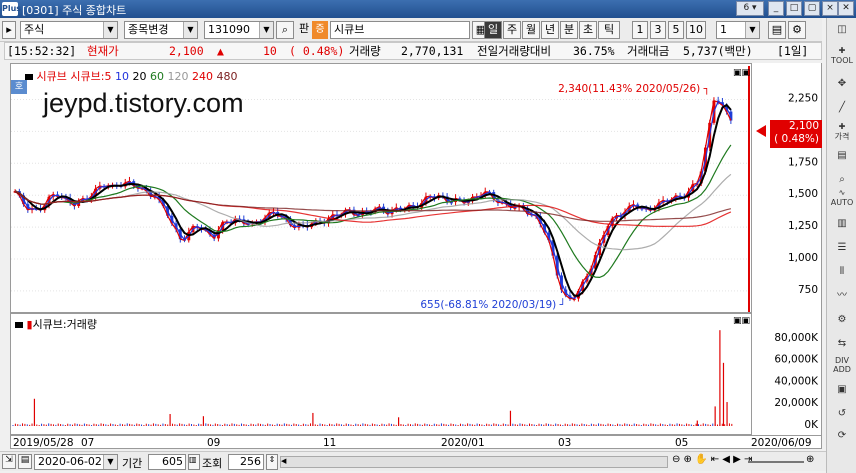 The width and height of the screenshot is (856, 473). What do you see at coordinates (412, 442) in the screenshot?
I see `x-axis-ticks: 2019/05/28 07 09 11 2020/01 03 05 2020/06/09` at bounding box center [412, 442].